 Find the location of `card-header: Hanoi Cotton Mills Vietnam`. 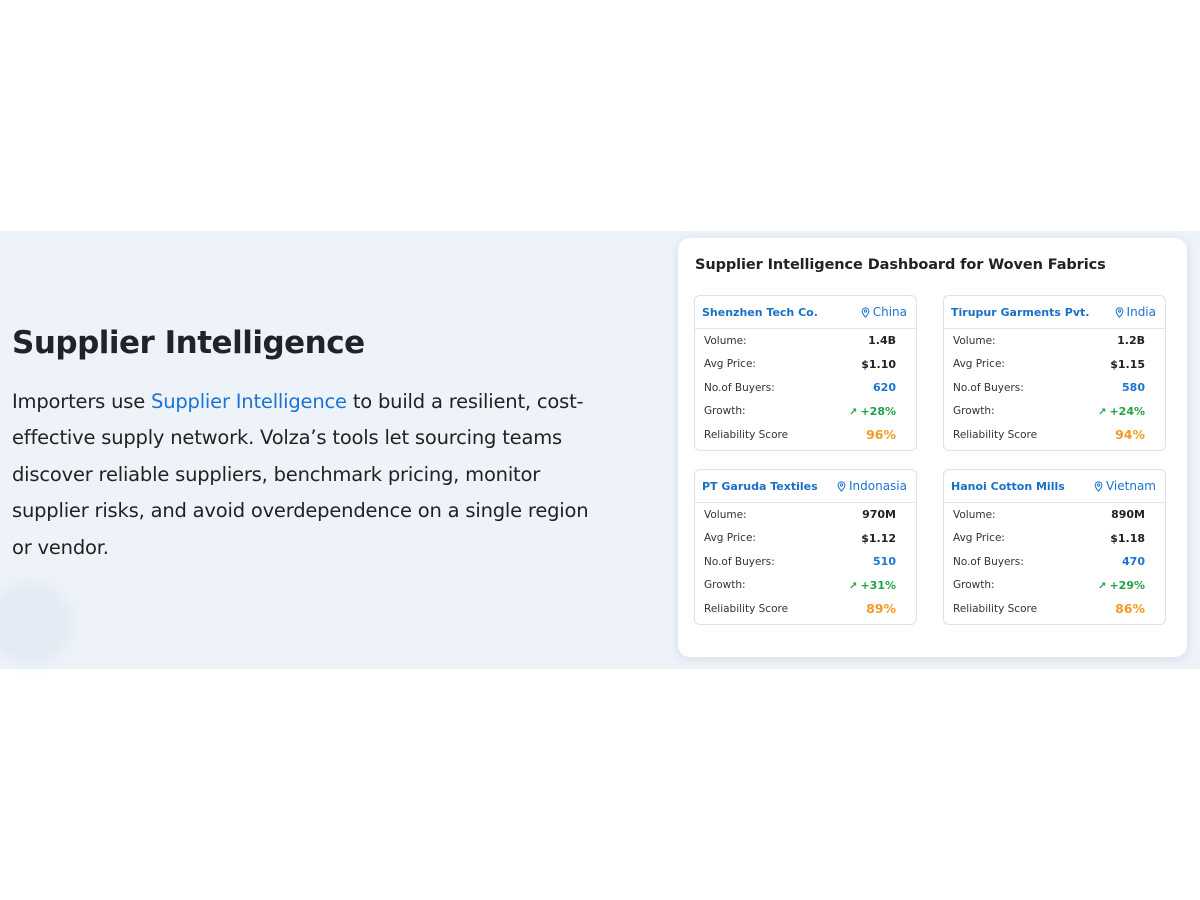

card-header: Hanoi Cotton Mills Vietnam is located at coordinates (1054, 486).